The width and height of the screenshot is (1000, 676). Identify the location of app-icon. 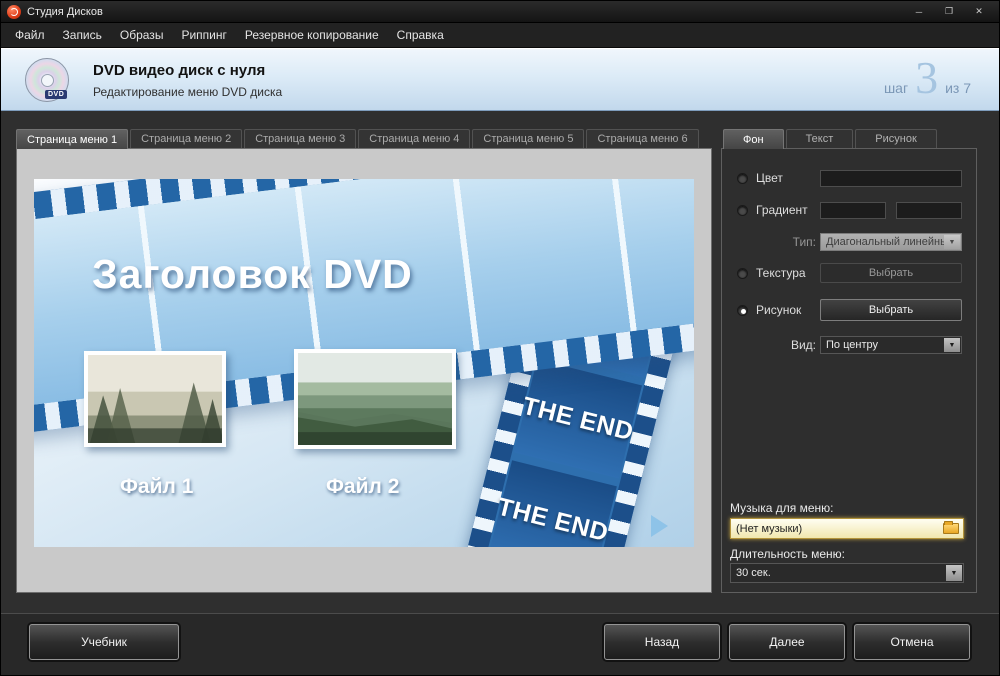
(14, 11).